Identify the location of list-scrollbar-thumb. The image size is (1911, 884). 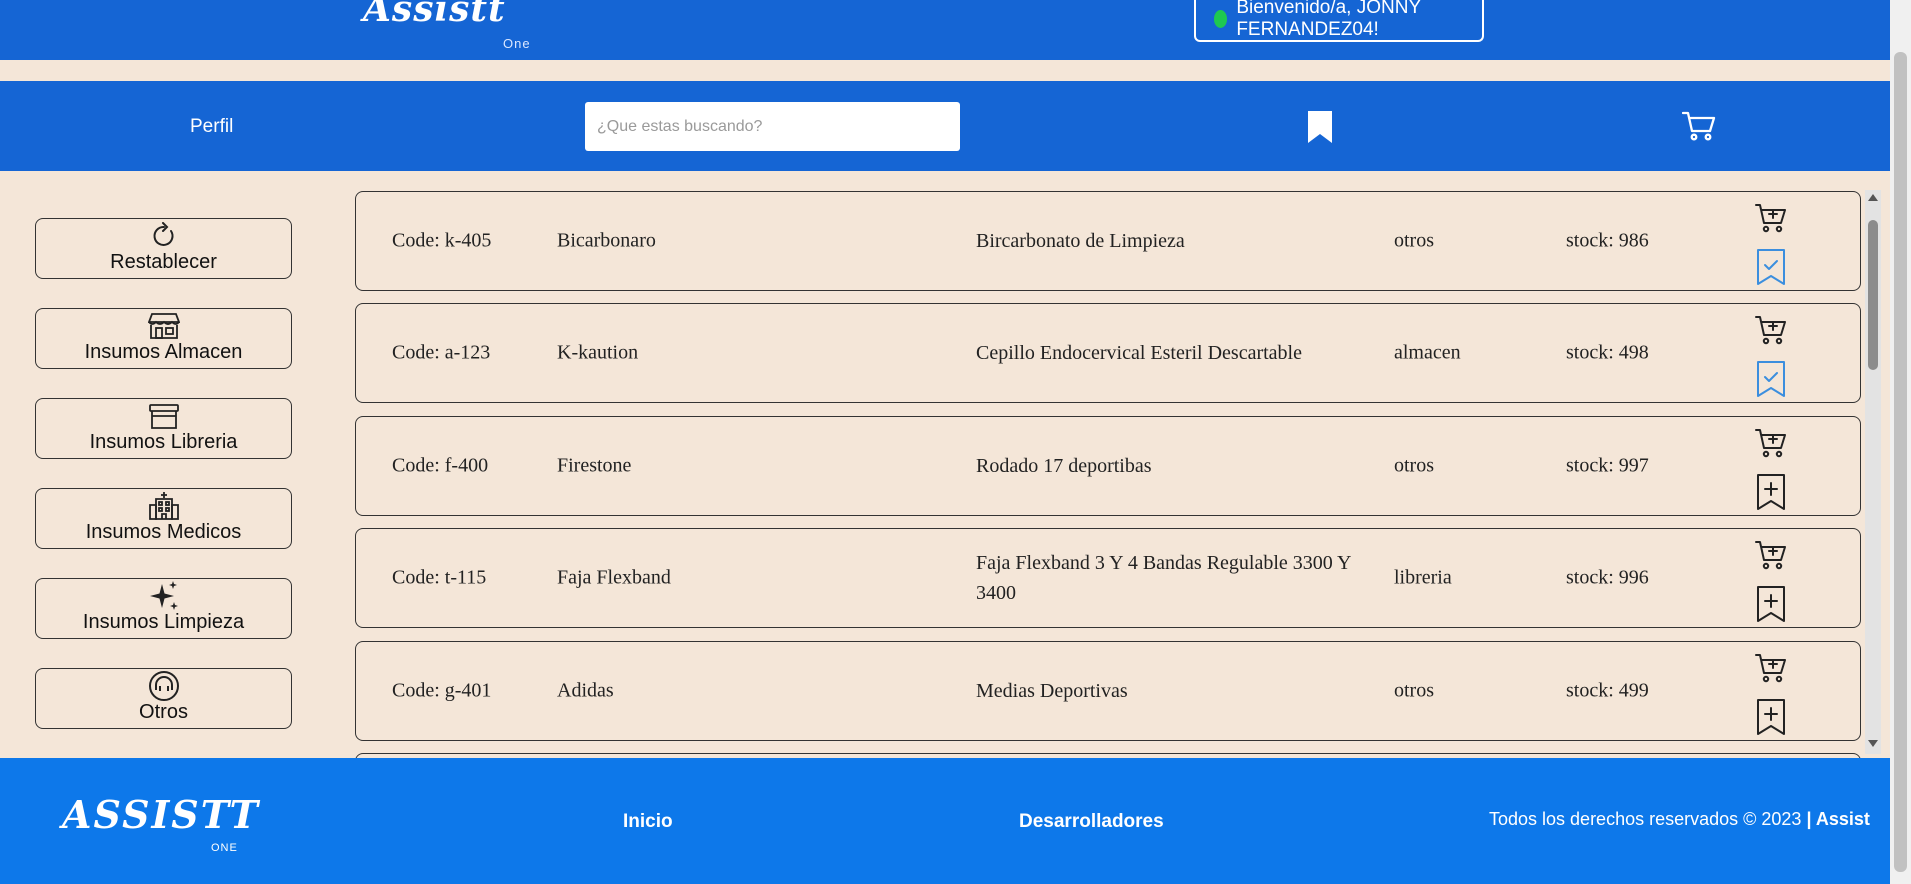
(1873, 295).